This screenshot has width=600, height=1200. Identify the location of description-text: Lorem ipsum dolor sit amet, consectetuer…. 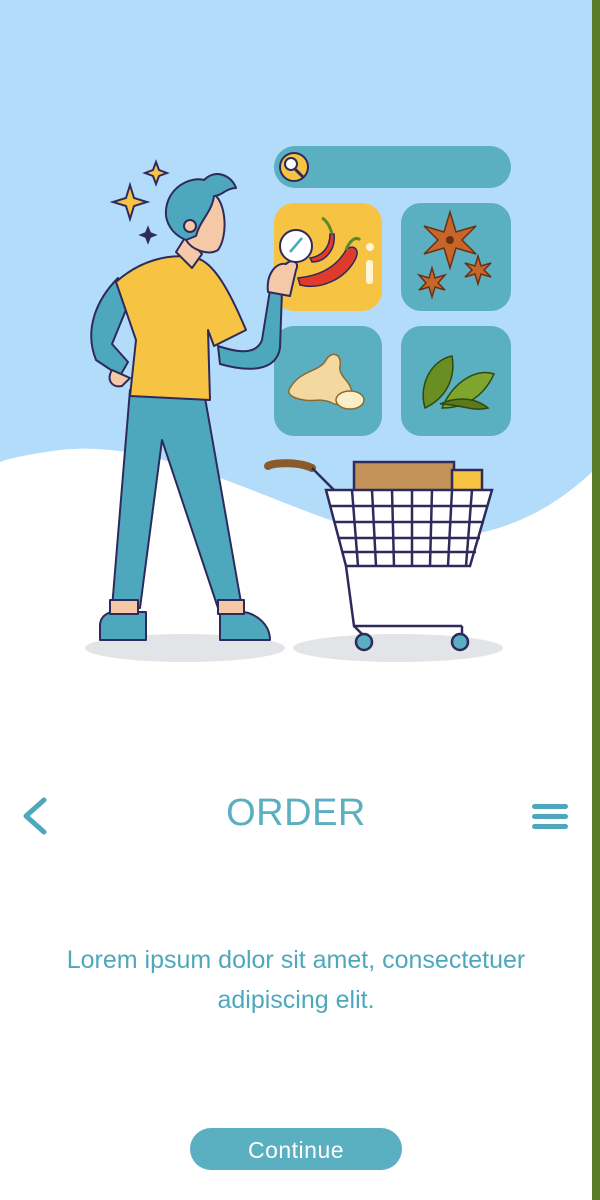
(296, 980).